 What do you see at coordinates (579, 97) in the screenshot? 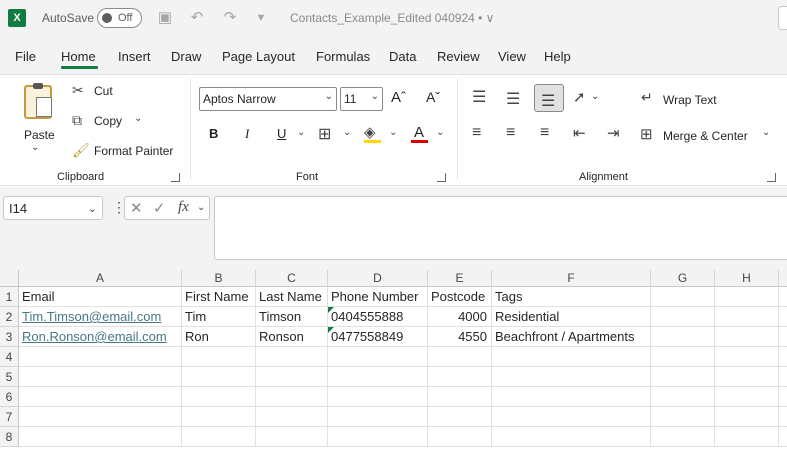
I see `orientation-icon: ➚` at bounding box center [579, 97].